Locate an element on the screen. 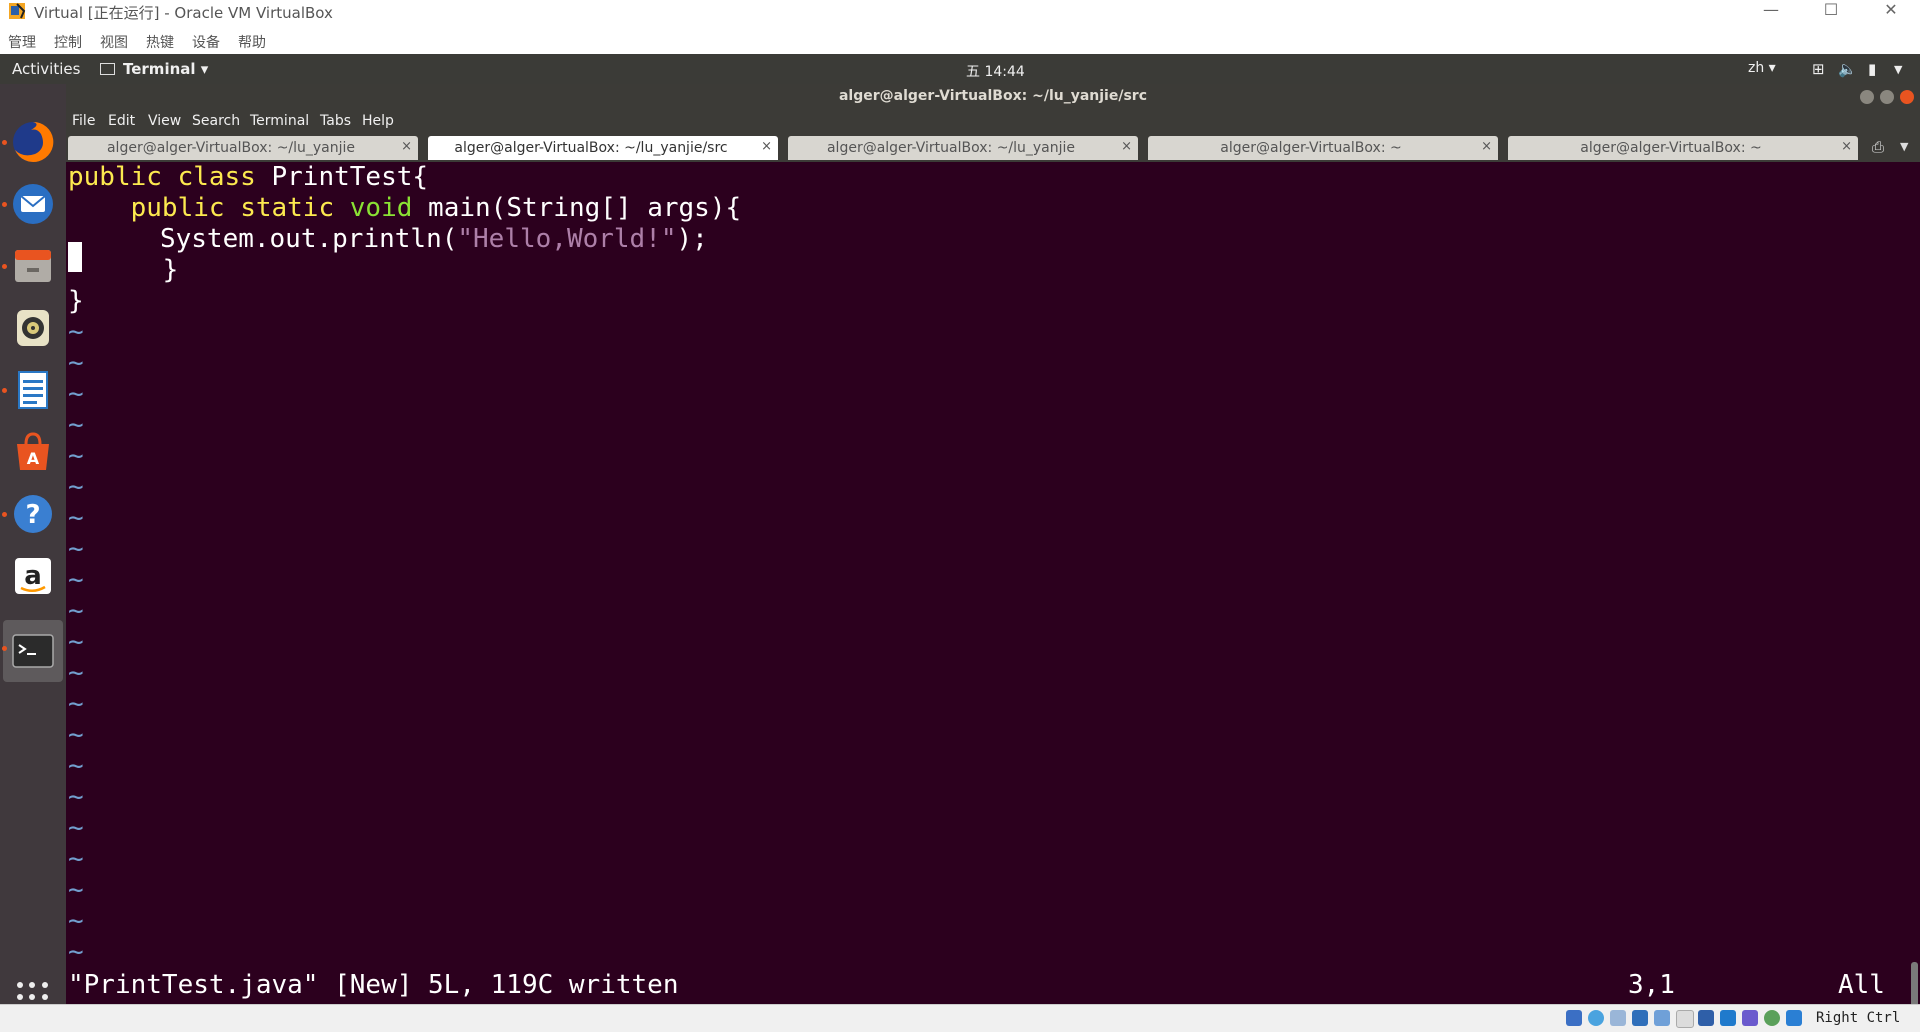  vbox-menubar: 管理 控制 视图 热键 设备 帮助 is located at coordinates (960, 38).